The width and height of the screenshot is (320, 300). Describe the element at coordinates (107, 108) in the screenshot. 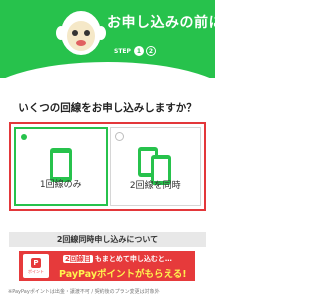

I see `question-heading: いくつの回線をお申し込みしますか？` at that location.